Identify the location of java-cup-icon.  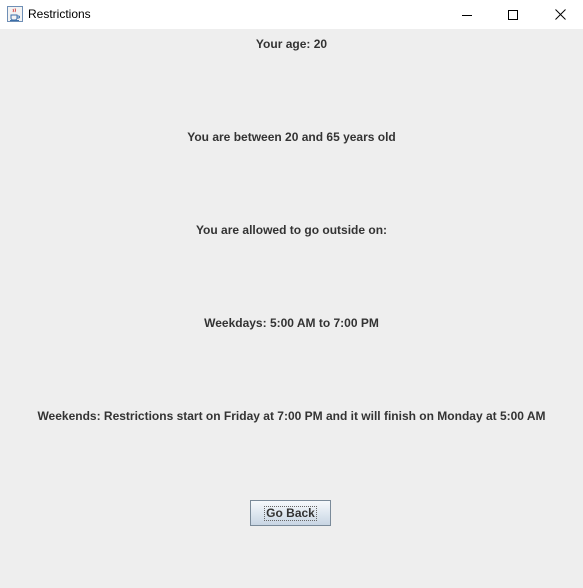
(15, 14).